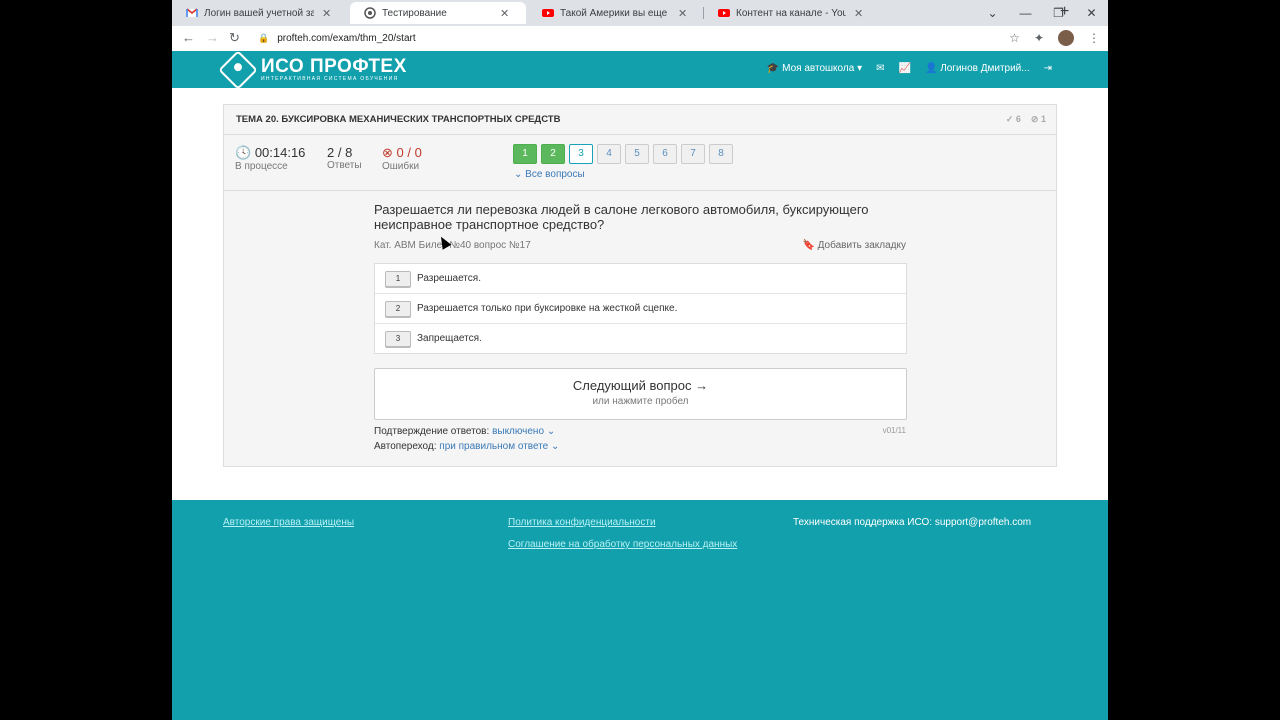 Image resolution: width=1280 pixels, height=720 pixels. What do you see at coordinates (330, 79) in the screenshot?
I see `logo-subtitle: ИНТЕРАКТИВНАЯ СИСТЕМА ОБУЧЕНИЯ` at bounding box center [330, 79].